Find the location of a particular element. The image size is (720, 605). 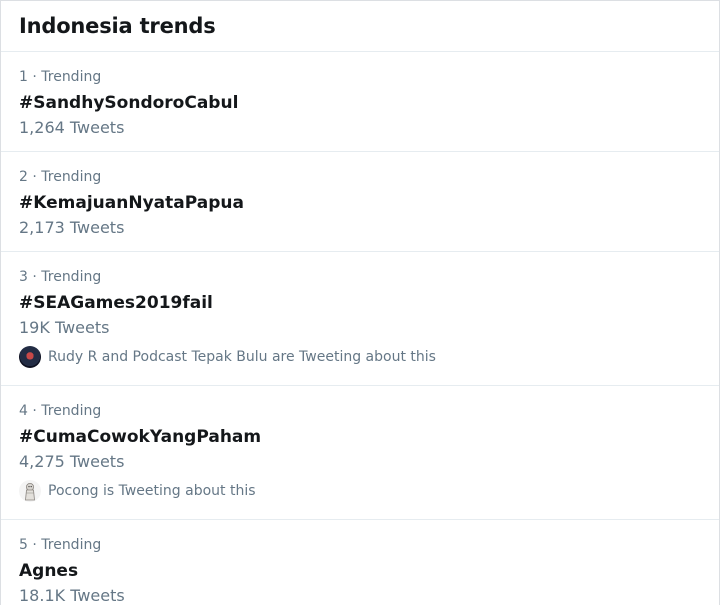

trend-name: #SandhySondoroCabul is located at coordinates (369, 103).